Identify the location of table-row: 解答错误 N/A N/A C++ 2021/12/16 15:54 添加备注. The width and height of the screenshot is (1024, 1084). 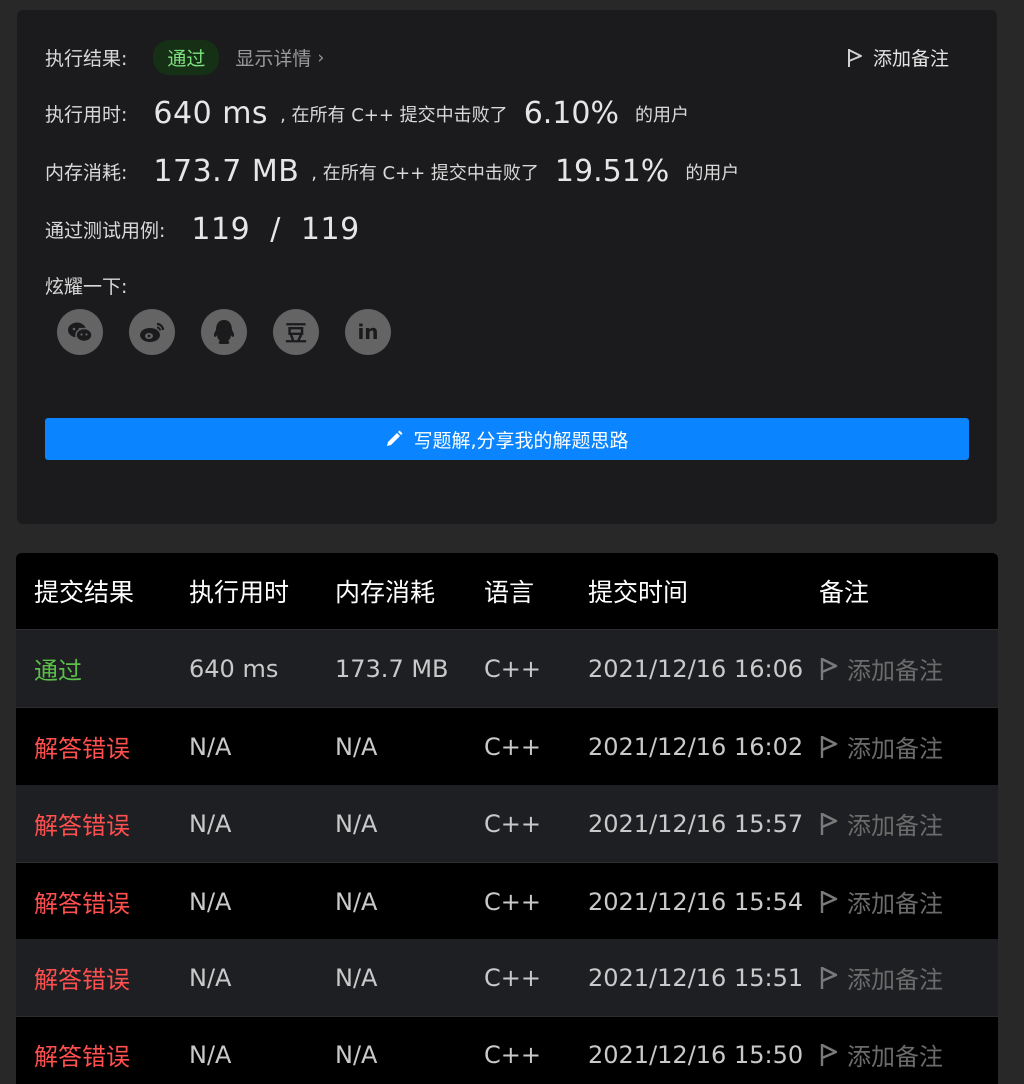
(507, 902).